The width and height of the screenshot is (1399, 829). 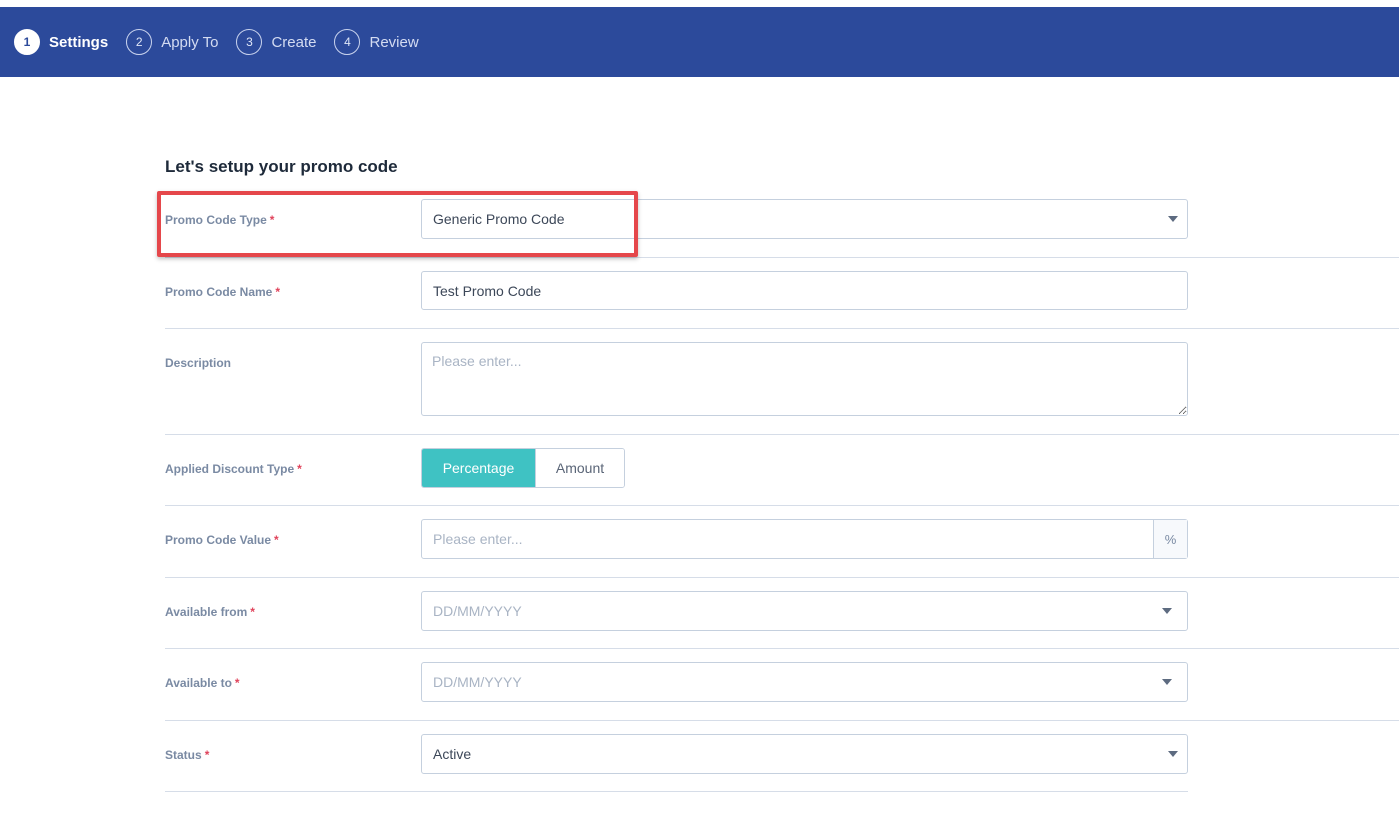 I want to click on promo-code-type-select: Generic Promo Code, so click(x=804, y=219).